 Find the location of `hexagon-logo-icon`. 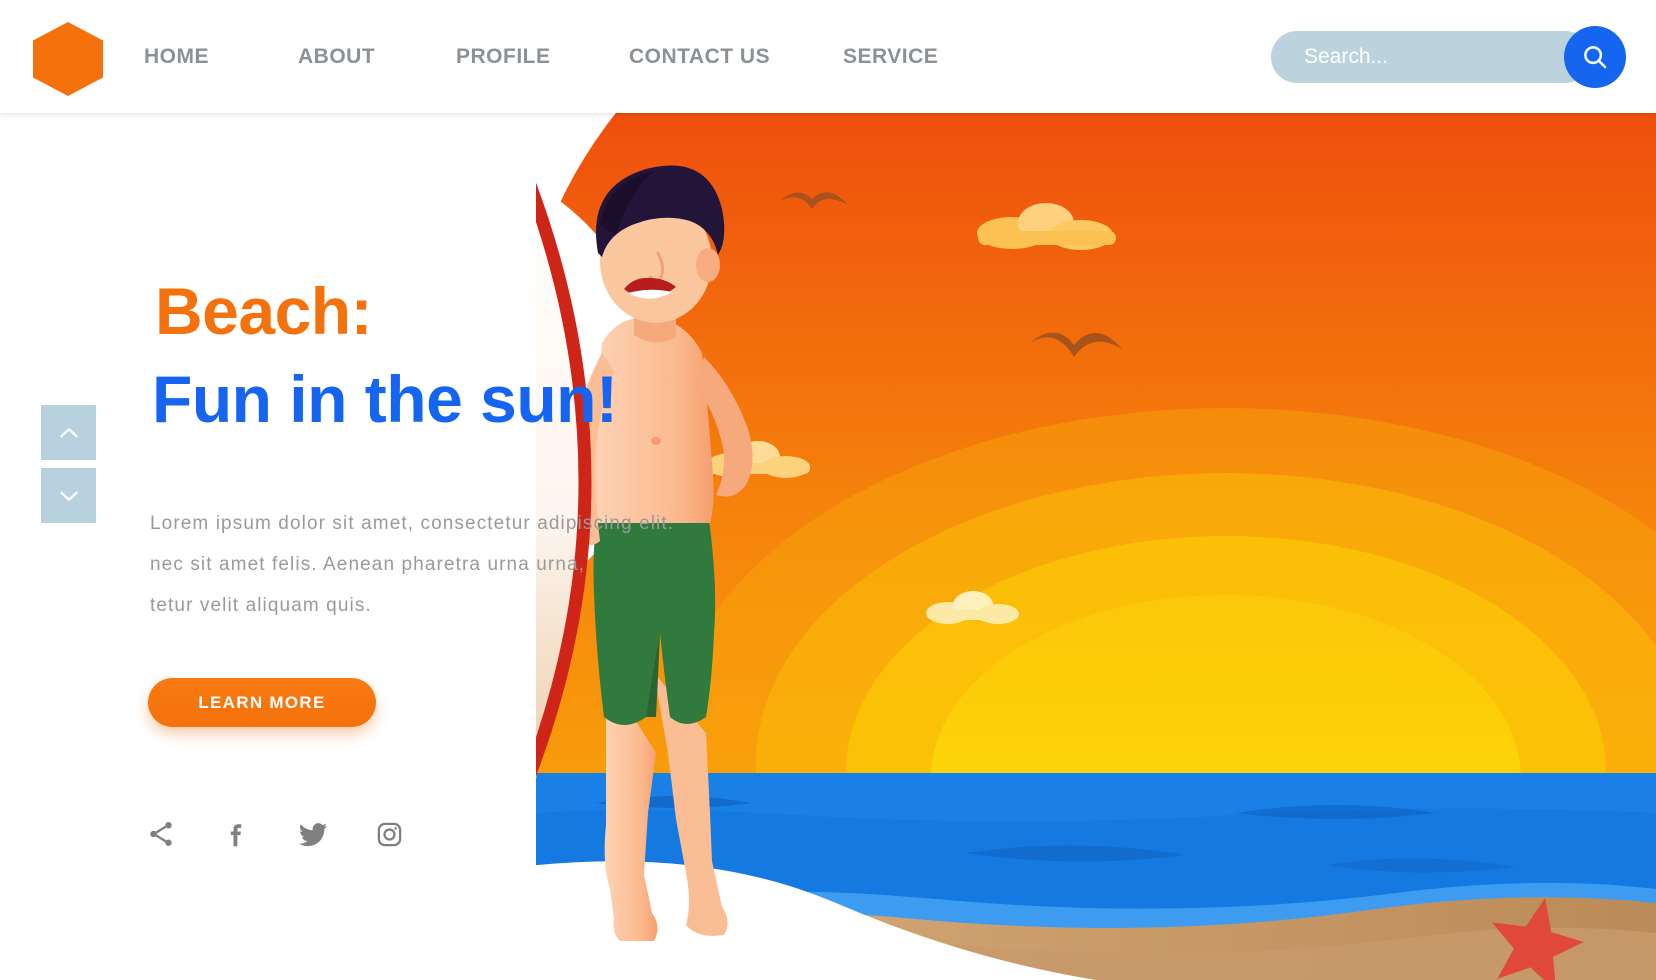

hexagon-logo-icon is located at coordinates (68, 59).